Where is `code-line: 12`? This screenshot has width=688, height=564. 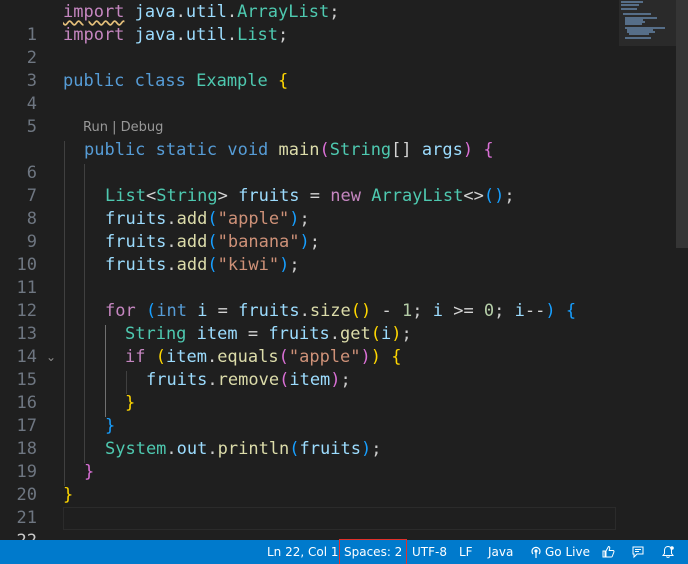 code-line: 12 is located at coordinates (307, 299).